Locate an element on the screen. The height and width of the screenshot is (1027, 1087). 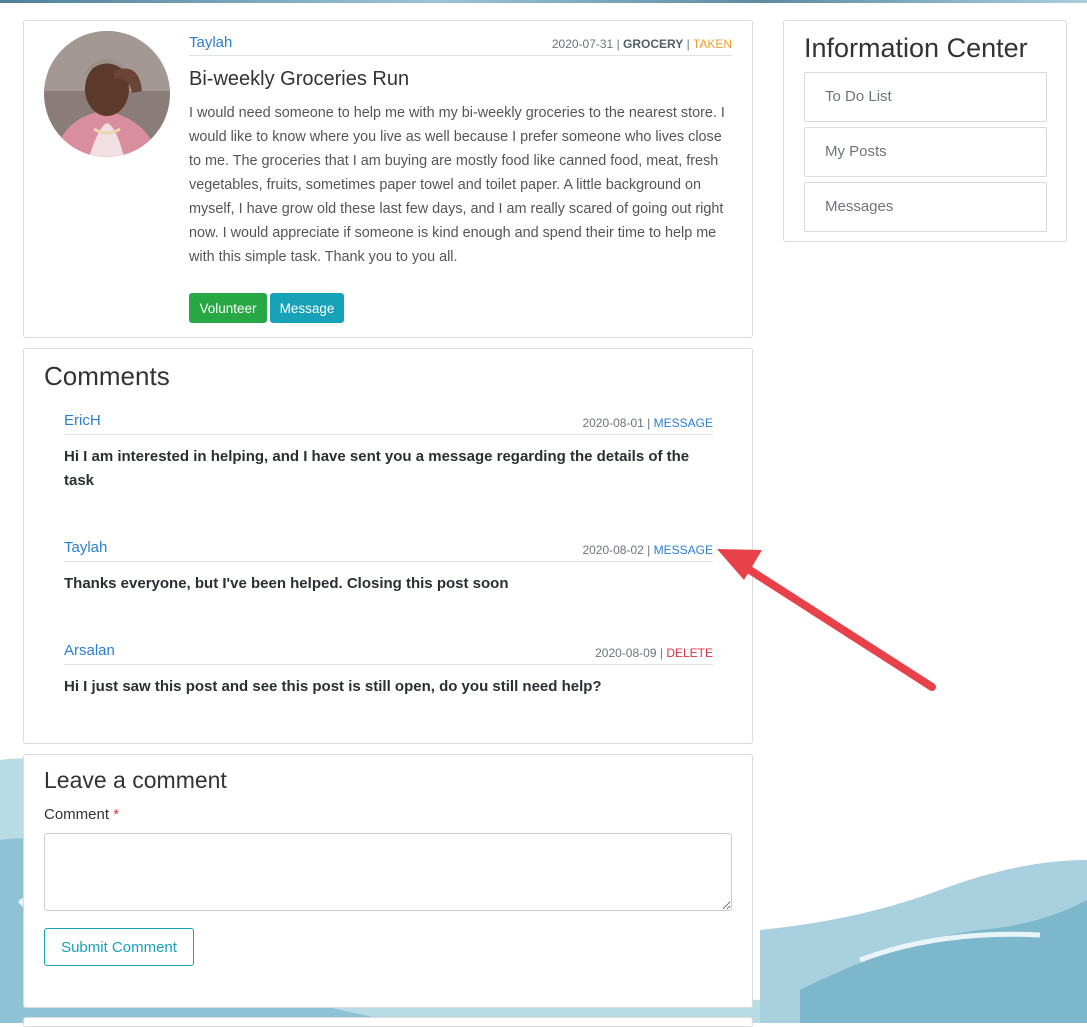
post-author-link: Taylah is located at coordinates (210, 42).